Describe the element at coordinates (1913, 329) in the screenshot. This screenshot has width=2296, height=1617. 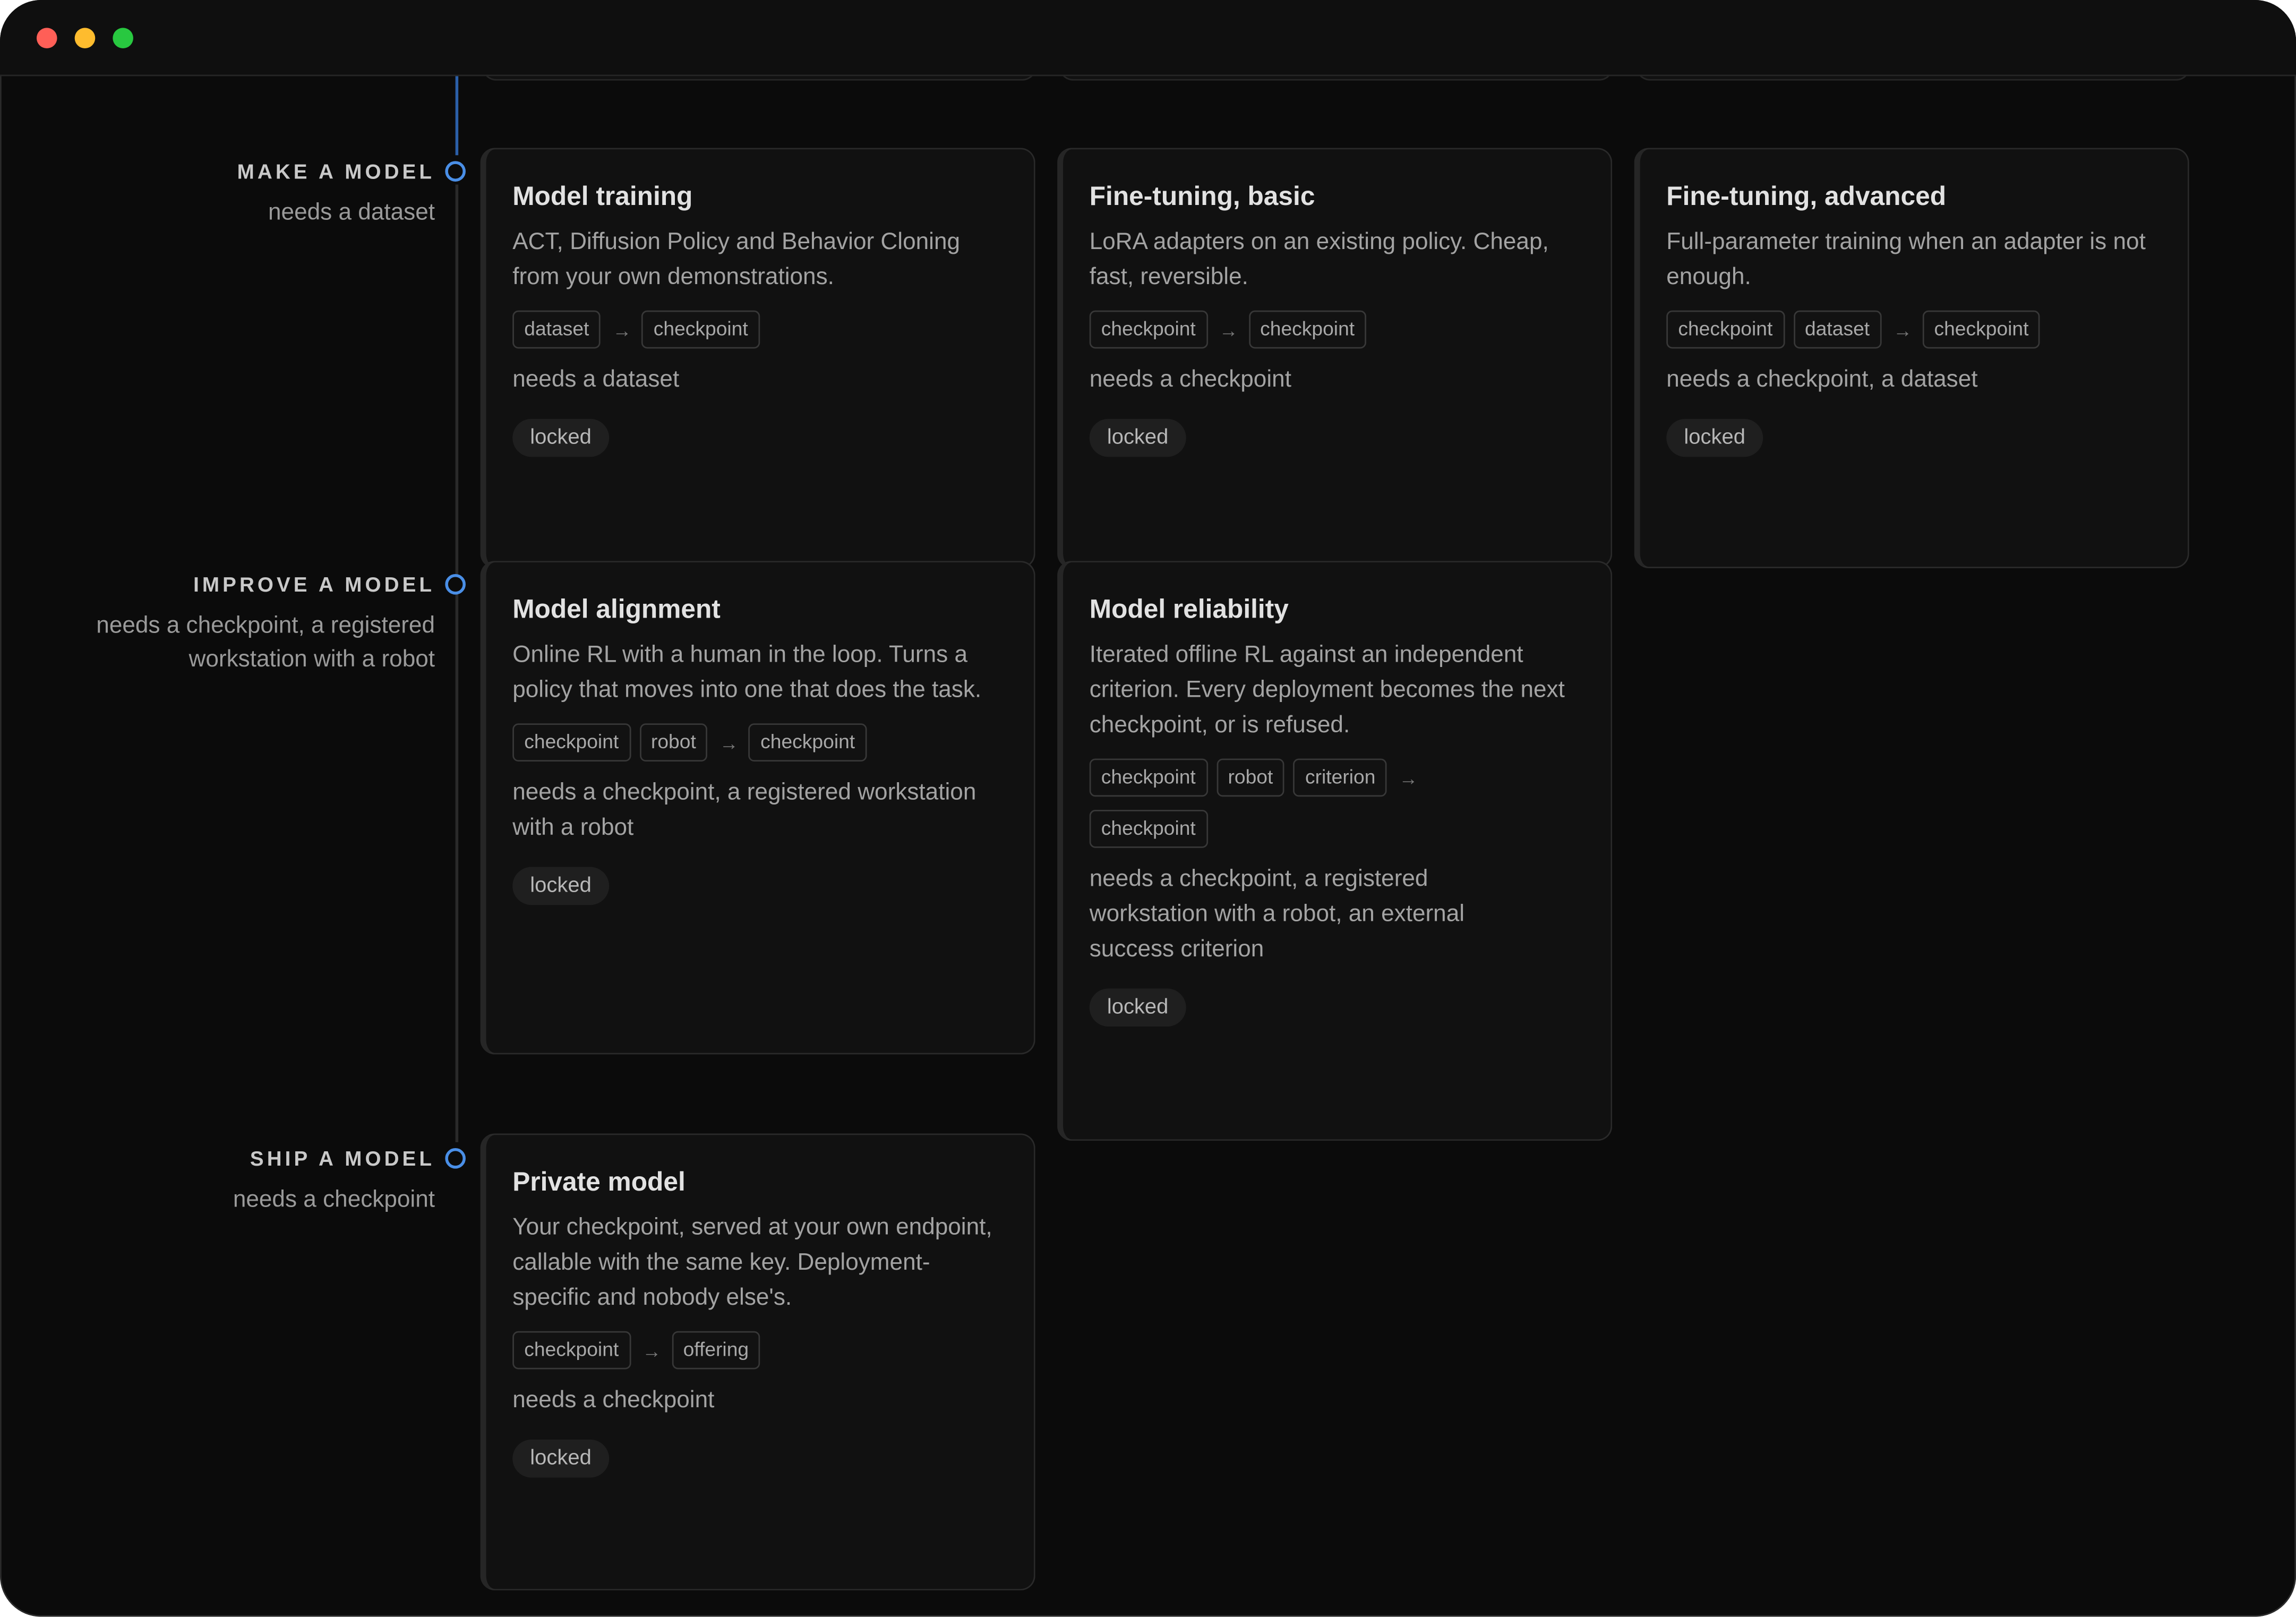
I see `io-flow: checkpoint dataset → checkpoint` at that location.